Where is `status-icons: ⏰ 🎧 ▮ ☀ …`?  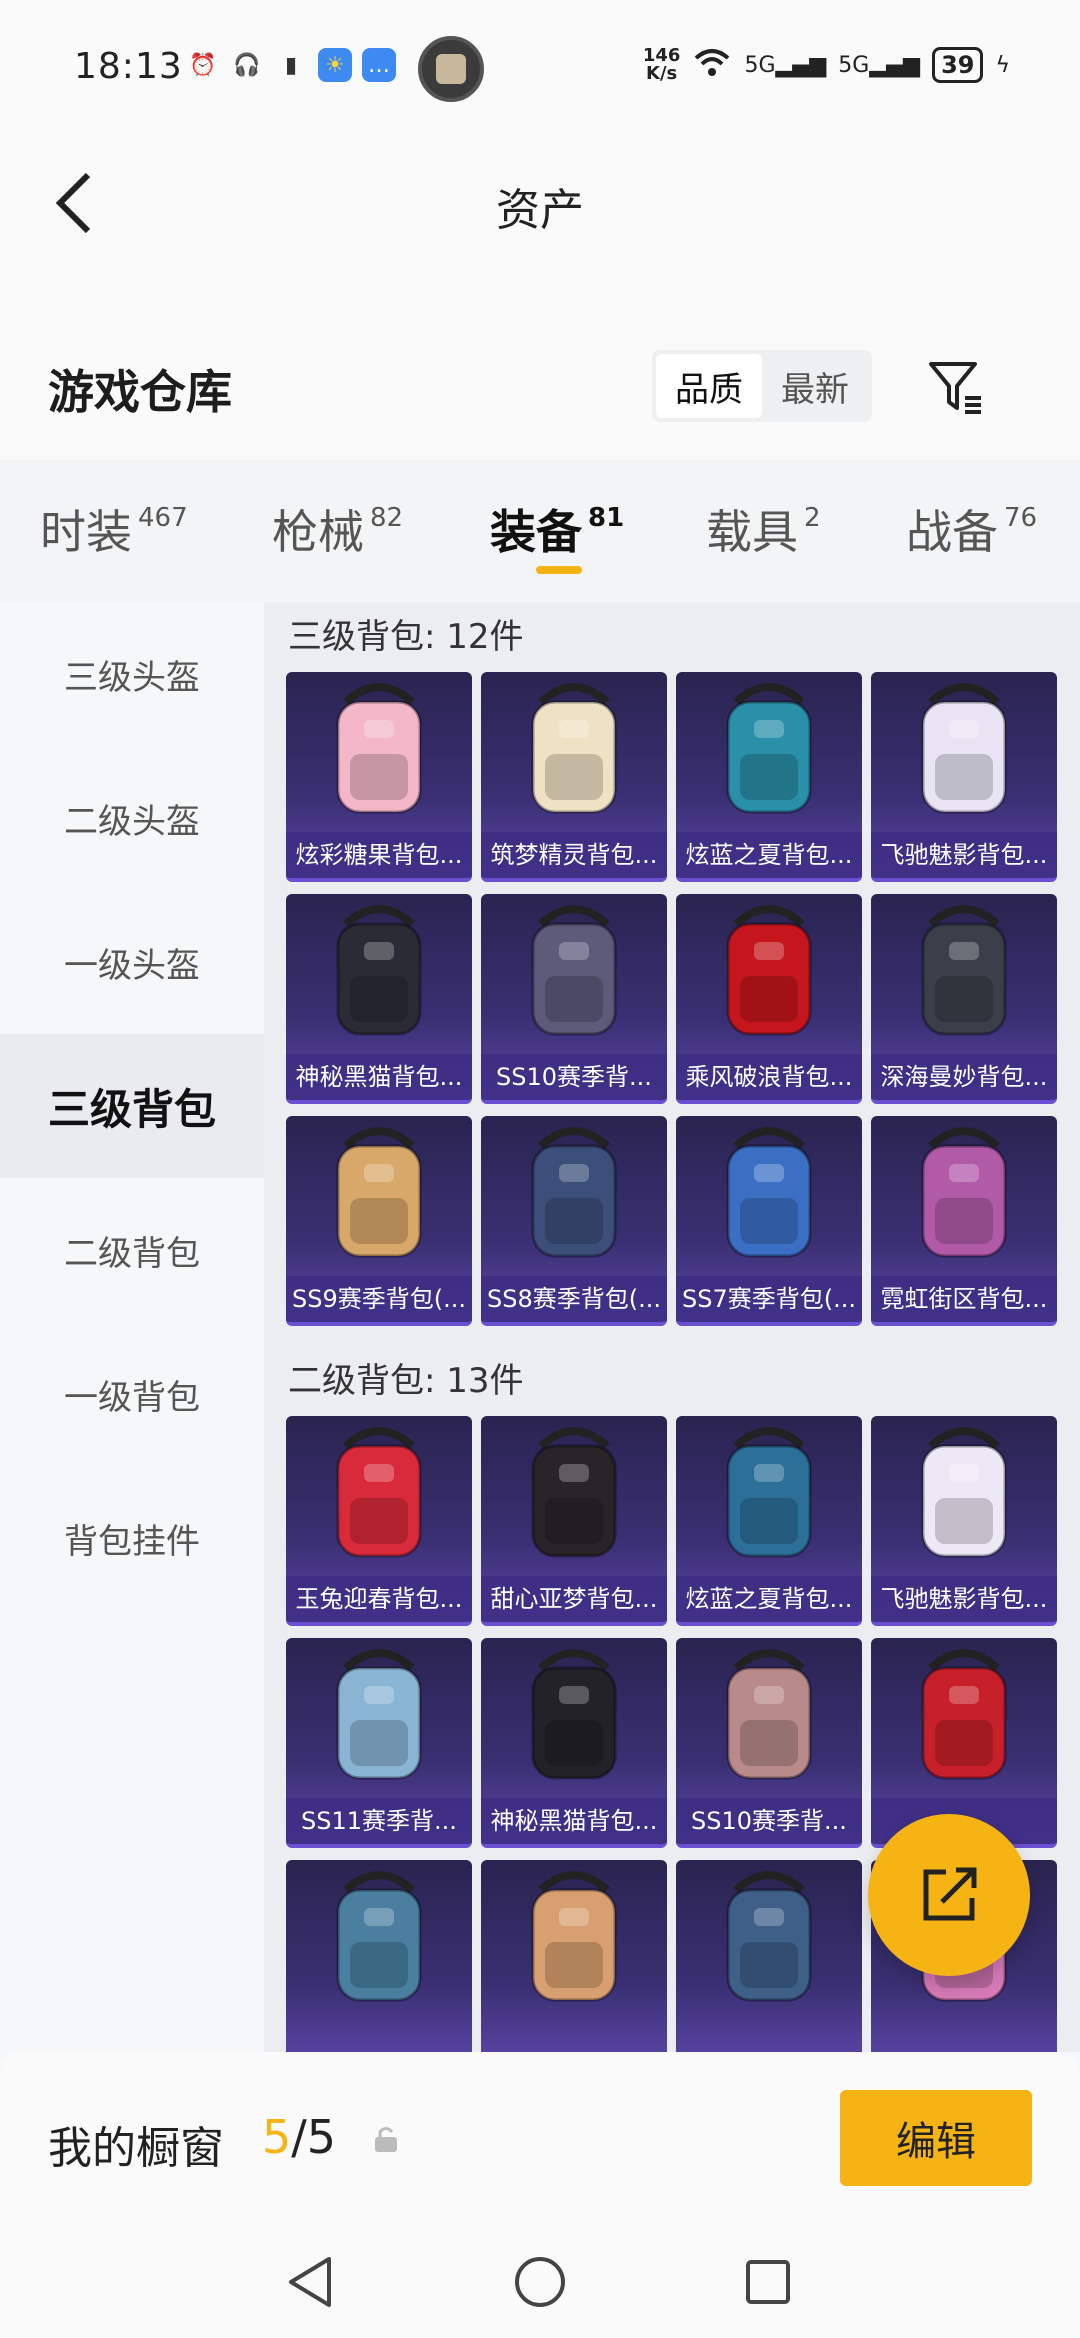 status-icons: ⏰ 🎧 ▮ ☀ … is located at coordinates (291, 65).